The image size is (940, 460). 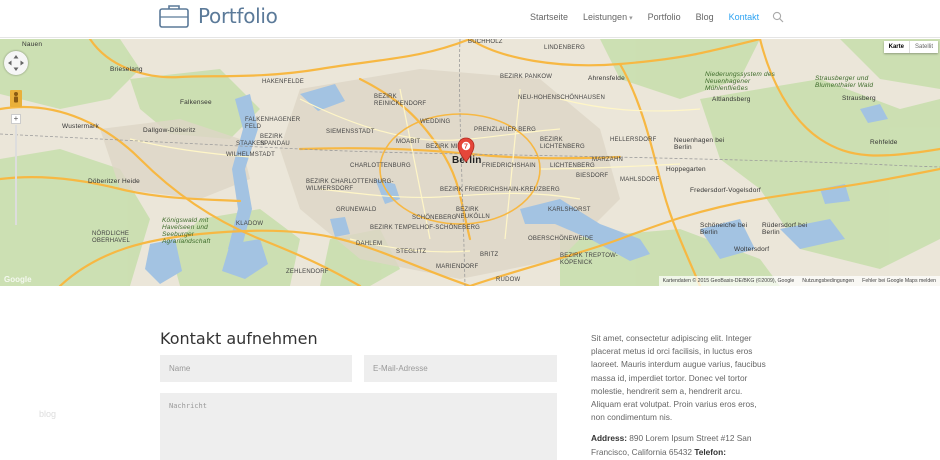 What do you see at coordinates (859, 98) in the screenshot?
I see `map-label: Strausberg` at bounding box center [859, 98].